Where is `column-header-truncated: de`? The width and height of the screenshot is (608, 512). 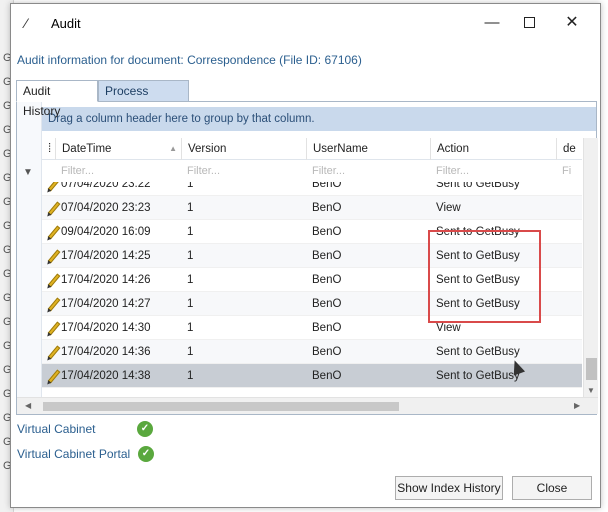 column-header-truncated: de is located at coordinates (569, 149).